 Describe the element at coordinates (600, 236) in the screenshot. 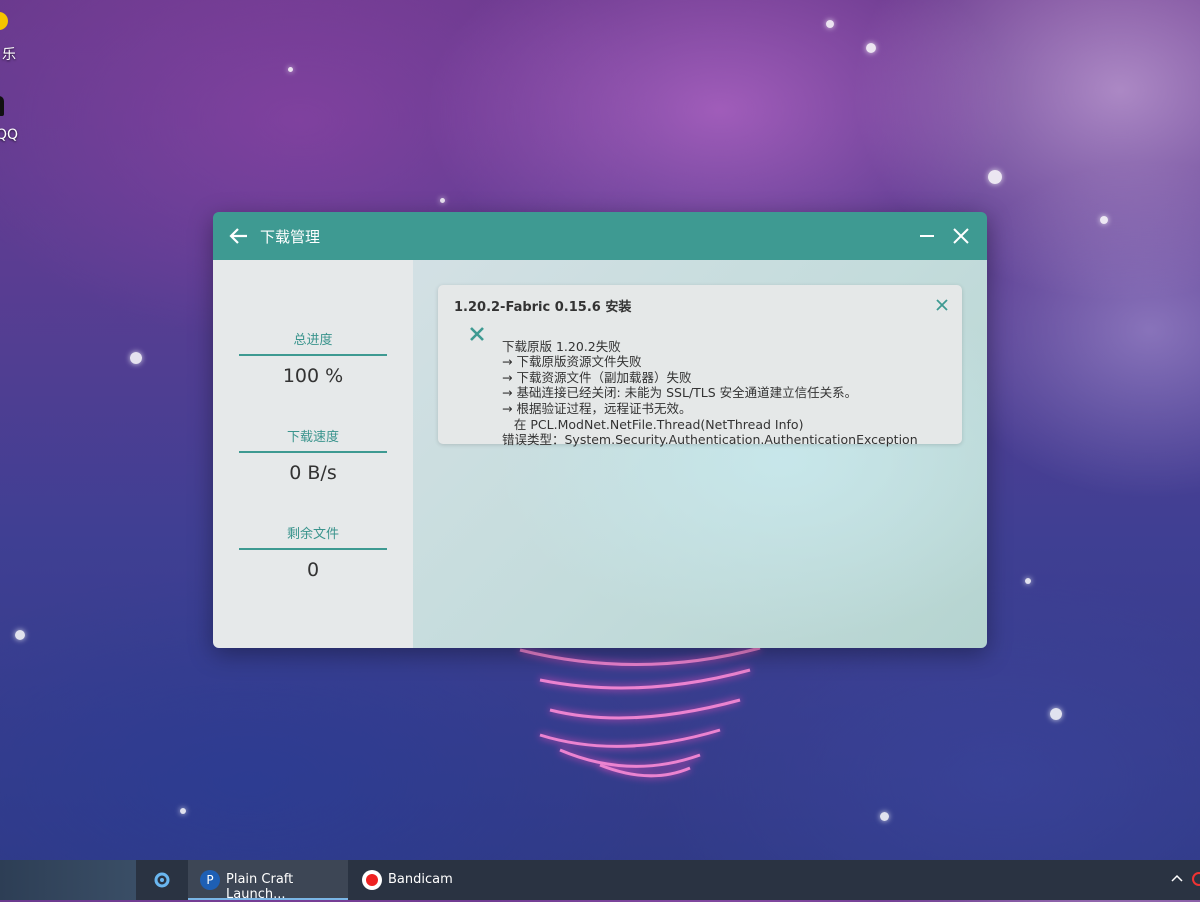

I see `title-bar: 下载管理` at that location.